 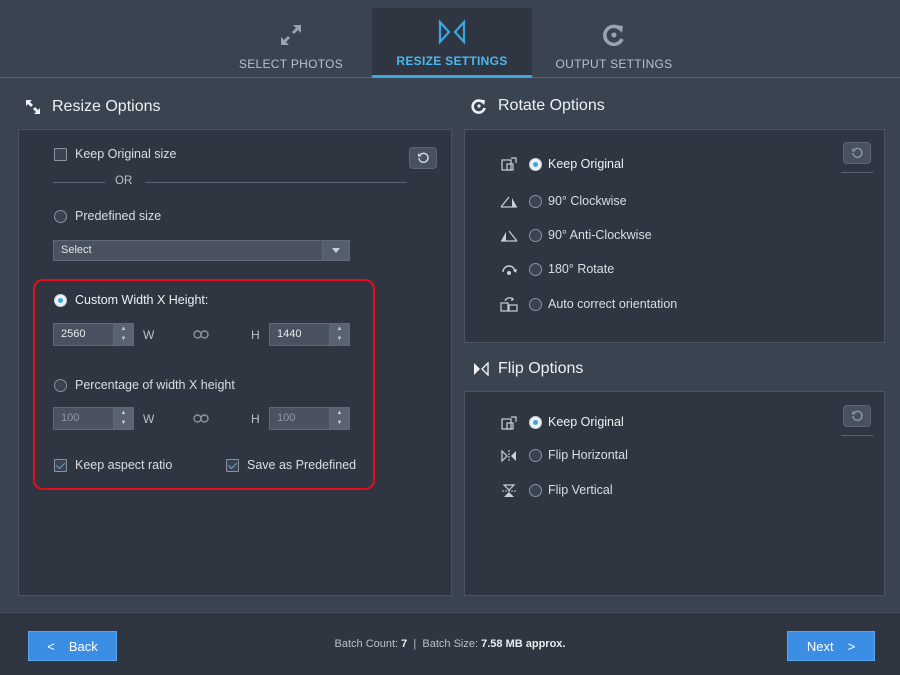 What do you see at coordinates (126, 154) in the screenshot?
I see `keep-original-size-label: Keep Original size` at bounding box center [126, 154].